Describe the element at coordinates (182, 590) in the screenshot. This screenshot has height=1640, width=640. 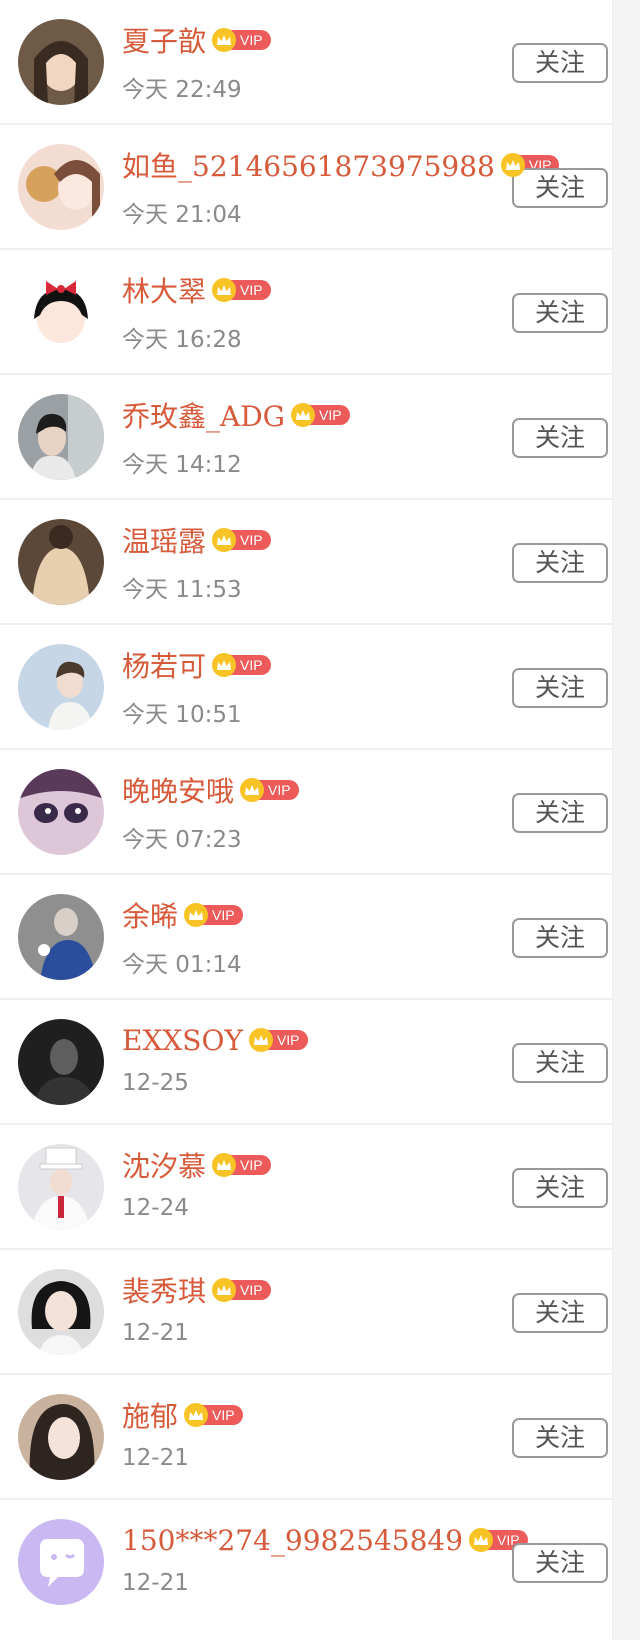
I see `visit-time: 今天 11:53` at that location.